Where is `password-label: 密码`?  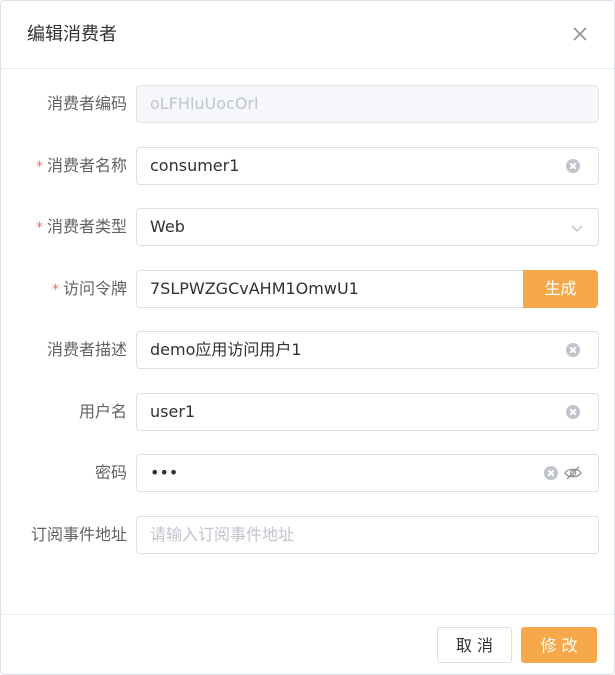
password-label: 密码 is located at coordinates (110, 472).